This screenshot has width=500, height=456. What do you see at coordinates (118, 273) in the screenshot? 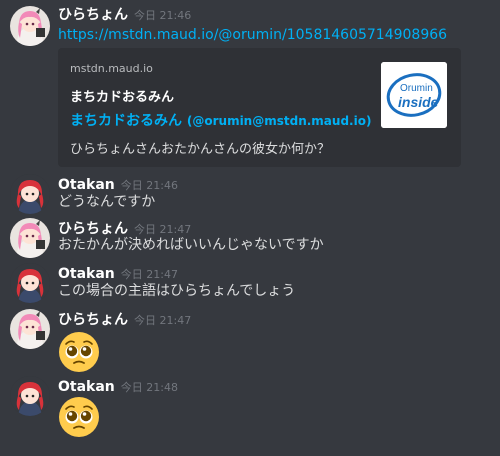
I see `message-header: Otakan 今日 21:47` at bounding box center [118, 273].